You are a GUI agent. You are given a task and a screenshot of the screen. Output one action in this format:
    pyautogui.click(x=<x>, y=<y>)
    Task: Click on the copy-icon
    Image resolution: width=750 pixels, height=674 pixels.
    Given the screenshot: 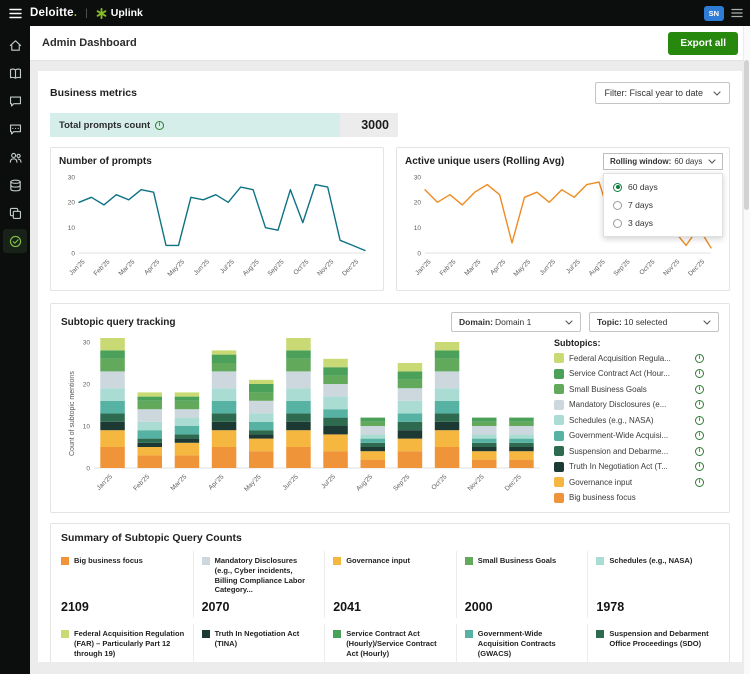 What is the action you would take?
    pyautogui.click(x=15, y=213)
    